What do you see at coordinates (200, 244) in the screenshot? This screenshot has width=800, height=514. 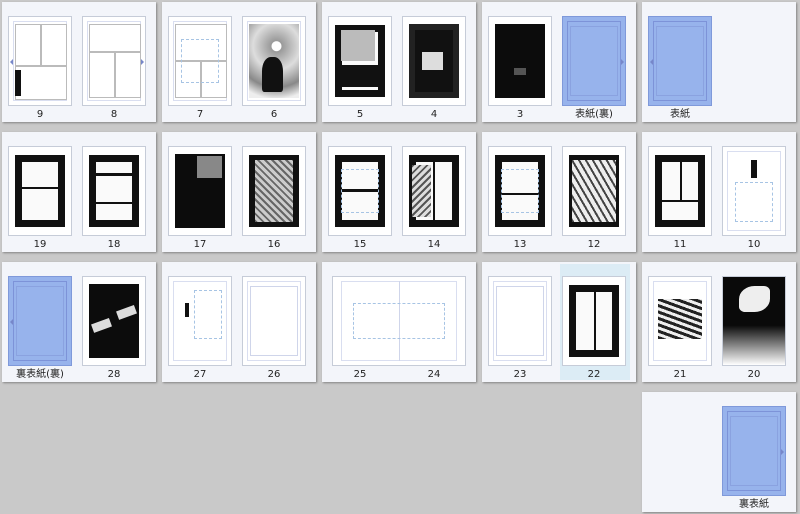 I see `page-number-17: 17` at bounding box center [200, 244].